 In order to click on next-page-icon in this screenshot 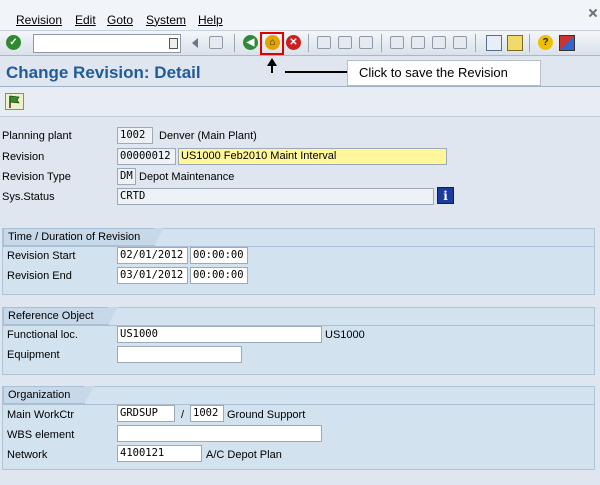, I will do `click(439, 42)`.